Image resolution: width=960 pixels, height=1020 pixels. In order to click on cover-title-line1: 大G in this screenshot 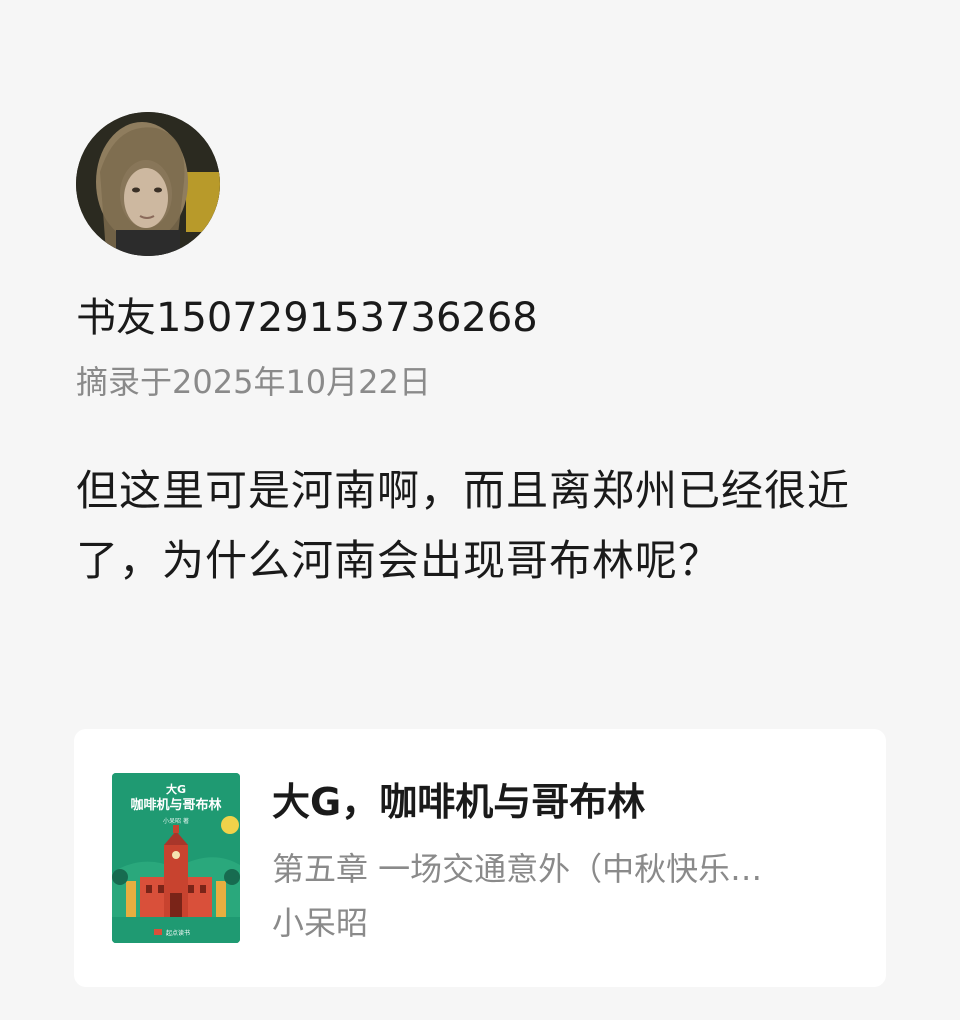, I will do `click(176, 789)`.